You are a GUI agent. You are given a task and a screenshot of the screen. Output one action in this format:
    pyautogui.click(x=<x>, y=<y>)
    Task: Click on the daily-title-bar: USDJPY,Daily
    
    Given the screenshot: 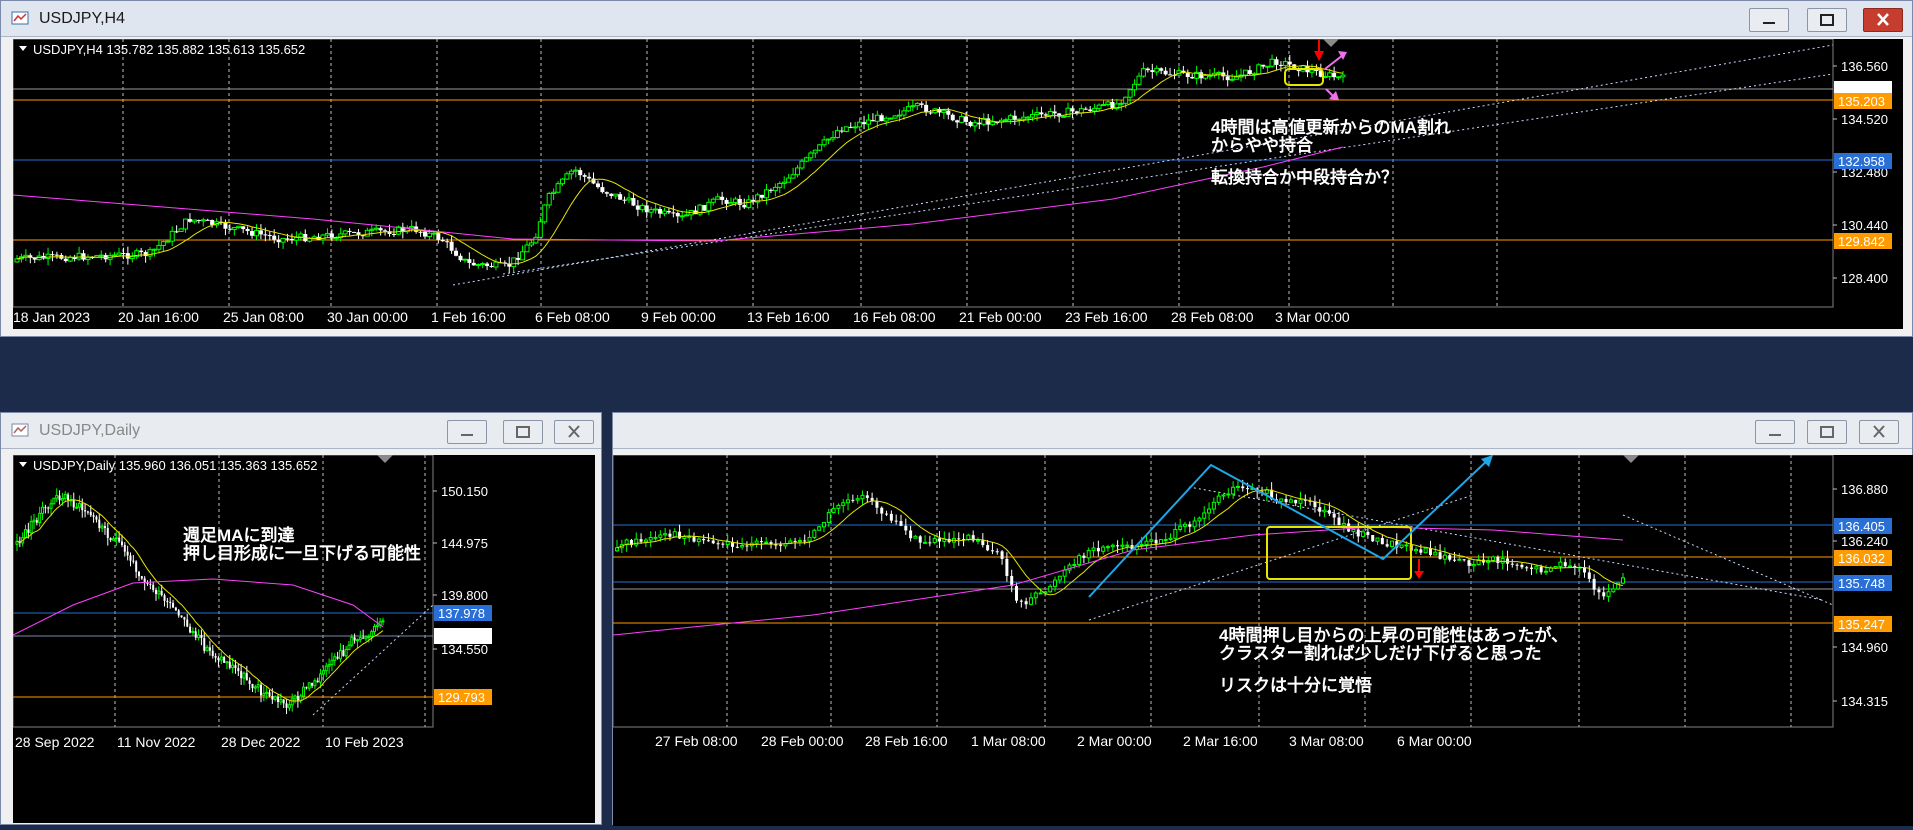 What is the action you would take?
    pyautogui.click(x=301, y=431)
    